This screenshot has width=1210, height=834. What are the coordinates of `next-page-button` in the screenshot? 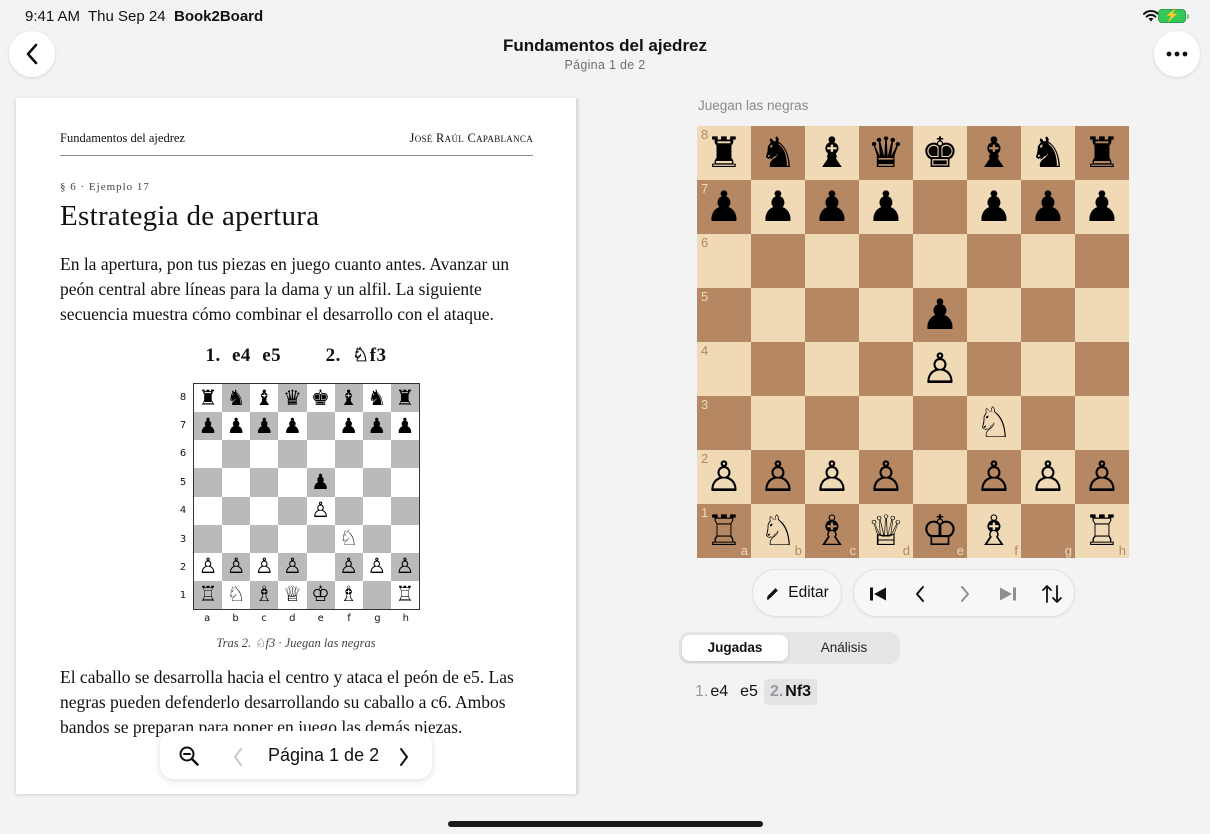 It's located at (404, 757).